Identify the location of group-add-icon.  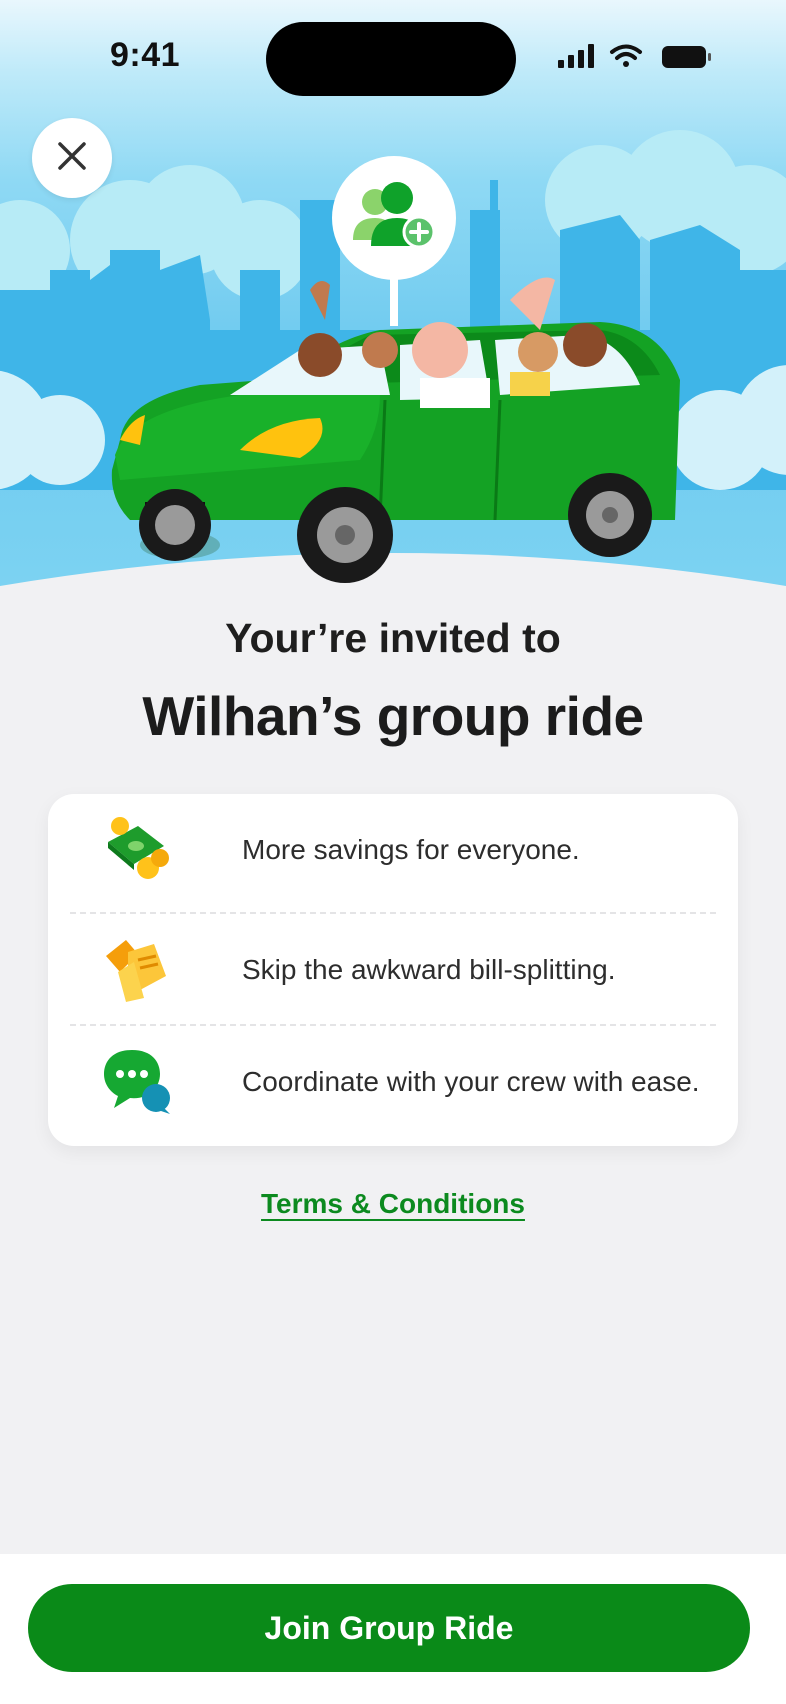
(394, 218).